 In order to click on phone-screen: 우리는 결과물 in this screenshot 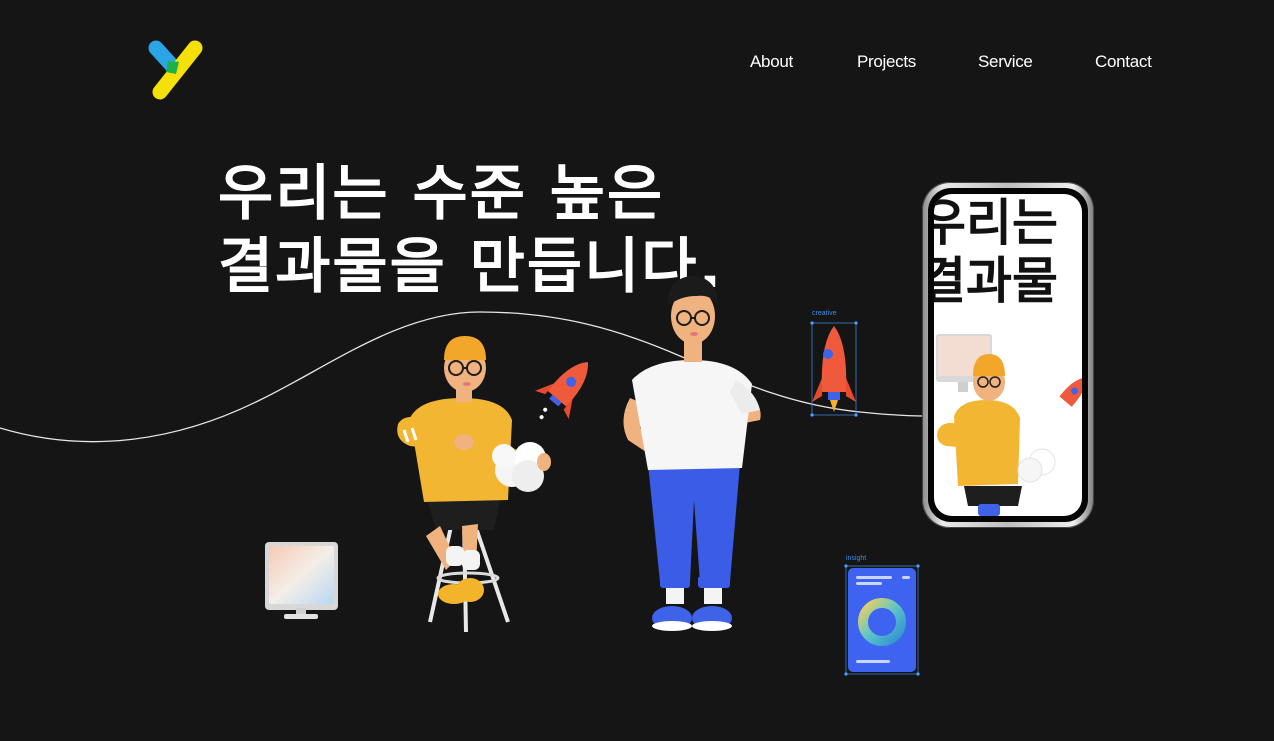, I will do `click(1008, 355)`.